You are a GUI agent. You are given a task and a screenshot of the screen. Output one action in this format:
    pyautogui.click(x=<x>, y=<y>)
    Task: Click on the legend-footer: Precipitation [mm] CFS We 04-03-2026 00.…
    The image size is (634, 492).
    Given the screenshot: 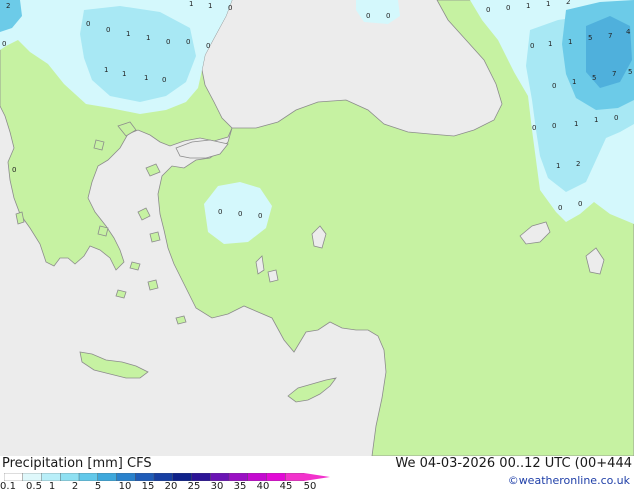 What is the action you would take?
    pyautogui.click(x=317, y=474)
    